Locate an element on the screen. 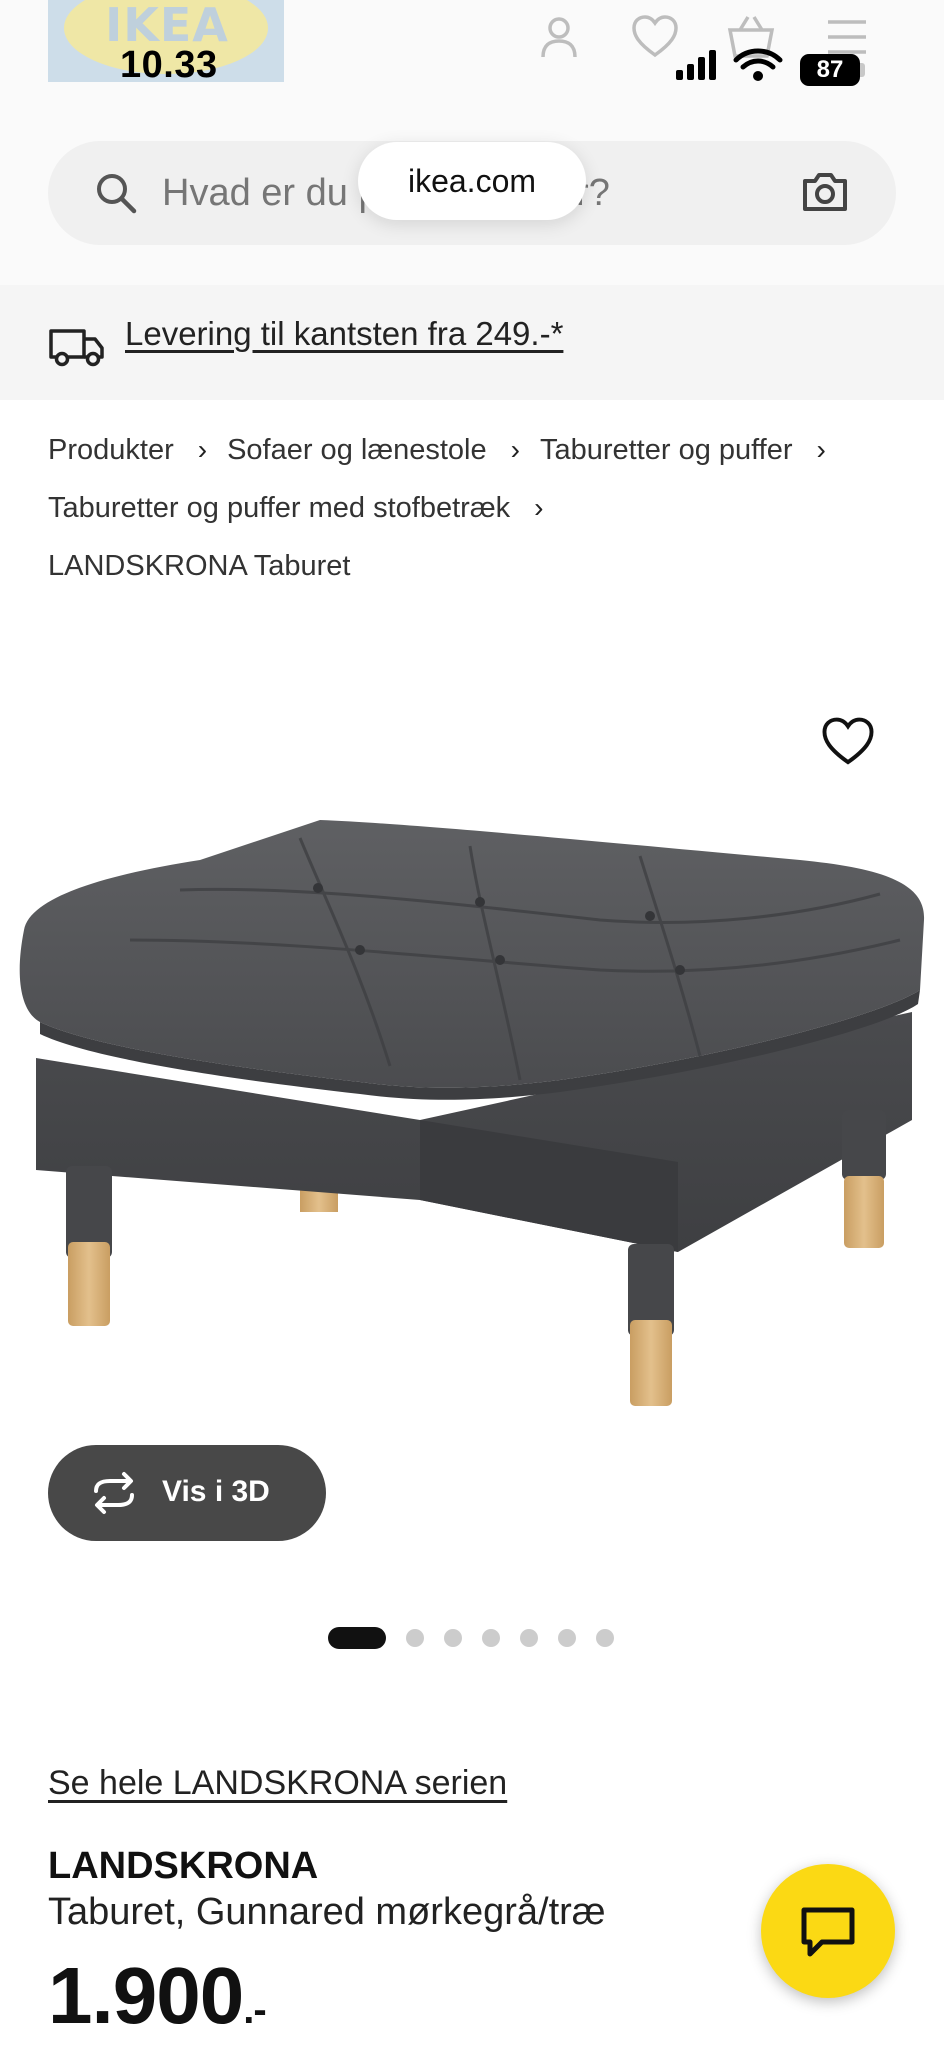 This screenshot has width=944, height=2046. breadcrumb-produkter: Produkter is located at coordinates (111, 450).